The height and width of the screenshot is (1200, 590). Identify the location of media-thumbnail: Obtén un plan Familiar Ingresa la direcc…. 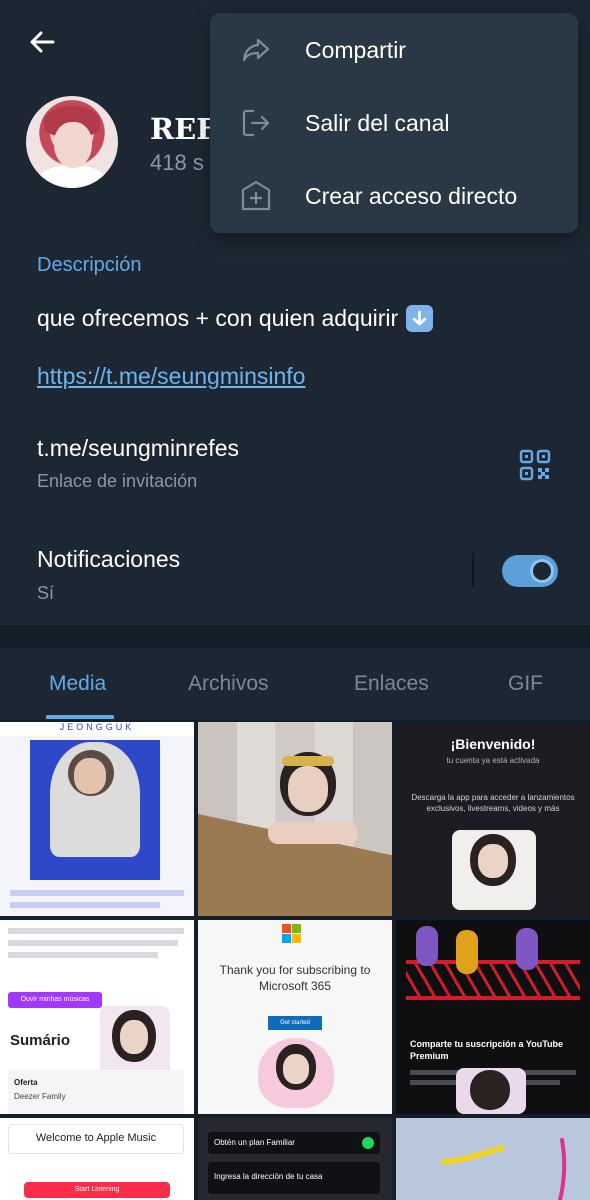
(295, 1159).